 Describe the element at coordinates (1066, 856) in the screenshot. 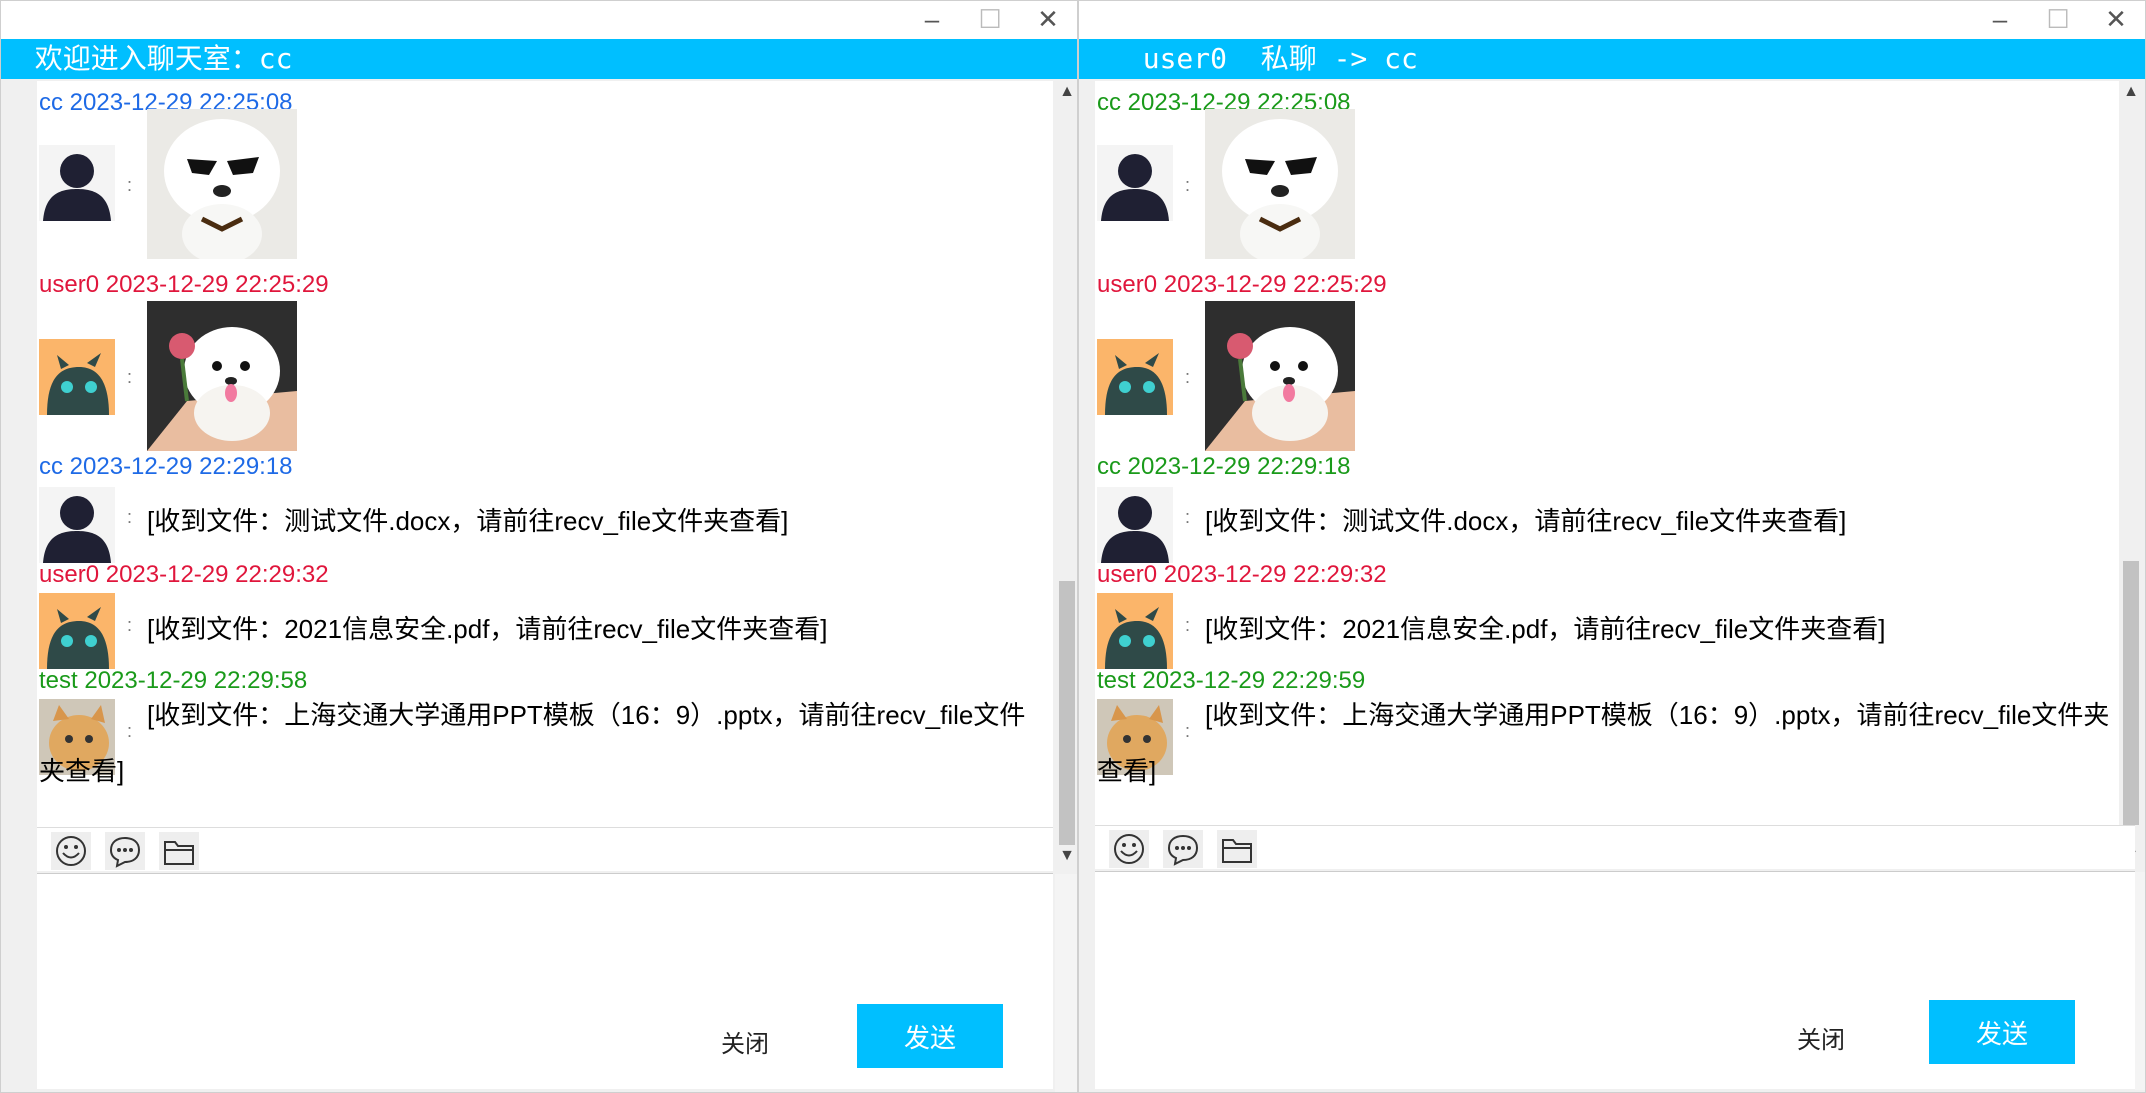

I see `chevron-down-icon: ▼` at that location.